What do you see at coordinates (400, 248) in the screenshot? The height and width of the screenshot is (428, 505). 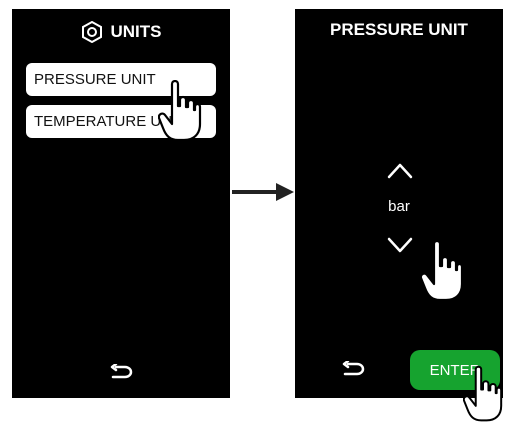 I see `chevron-down-icon` at bounding box center [400, 248].